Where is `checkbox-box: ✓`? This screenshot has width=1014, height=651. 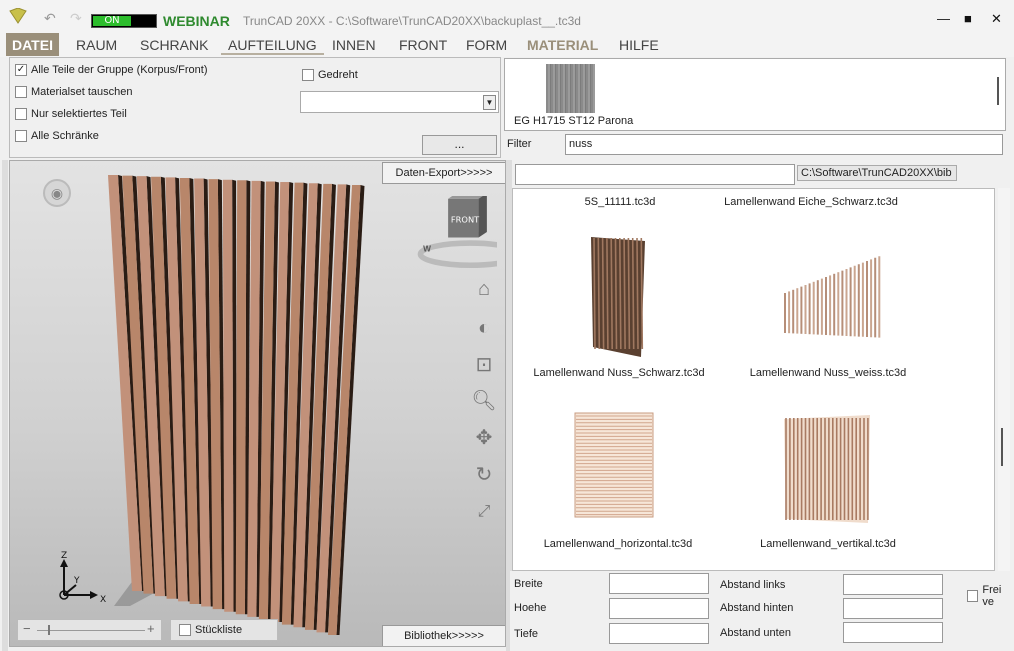 checkbox-box: ✓ is located at coordinates (21, 70).